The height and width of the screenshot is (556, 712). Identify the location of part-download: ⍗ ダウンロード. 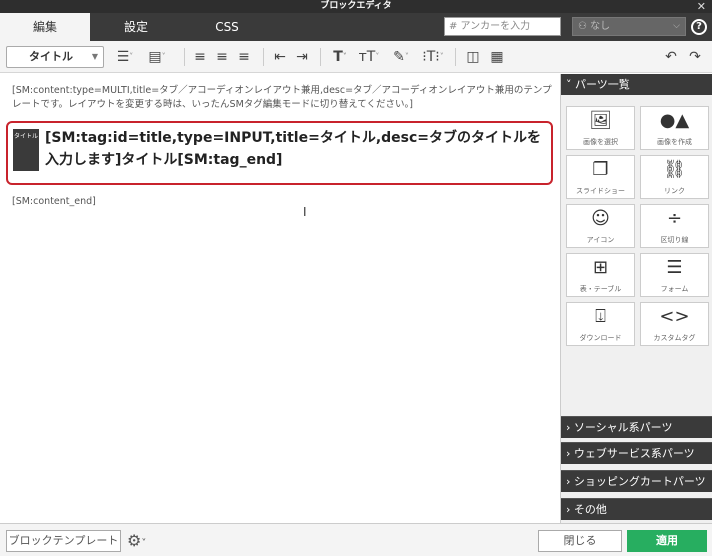
(600, 324).